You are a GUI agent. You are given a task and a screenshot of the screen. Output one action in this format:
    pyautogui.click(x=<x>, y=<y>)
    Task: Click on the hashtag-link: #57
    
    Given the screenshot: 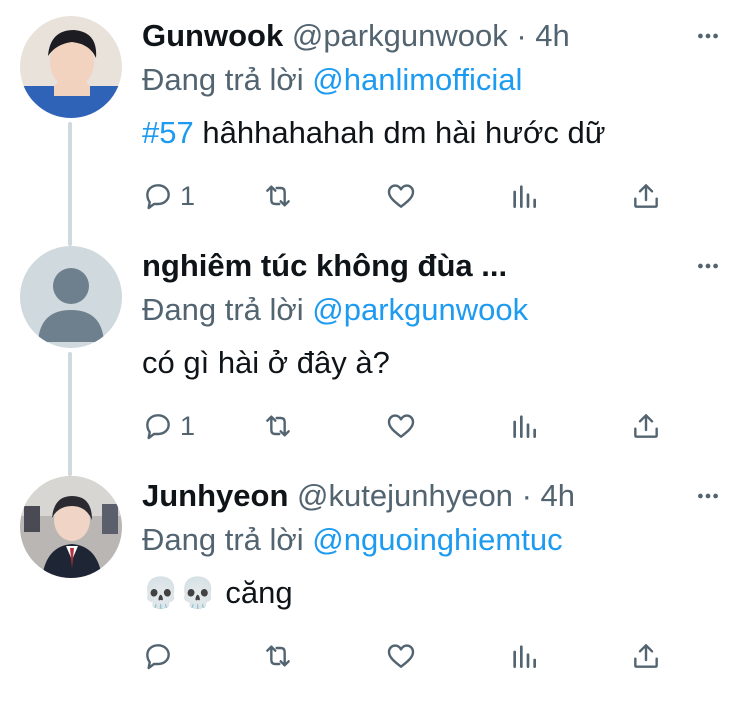 What is the action you would take?
    pyautogui.click(x=168, y=132)
    